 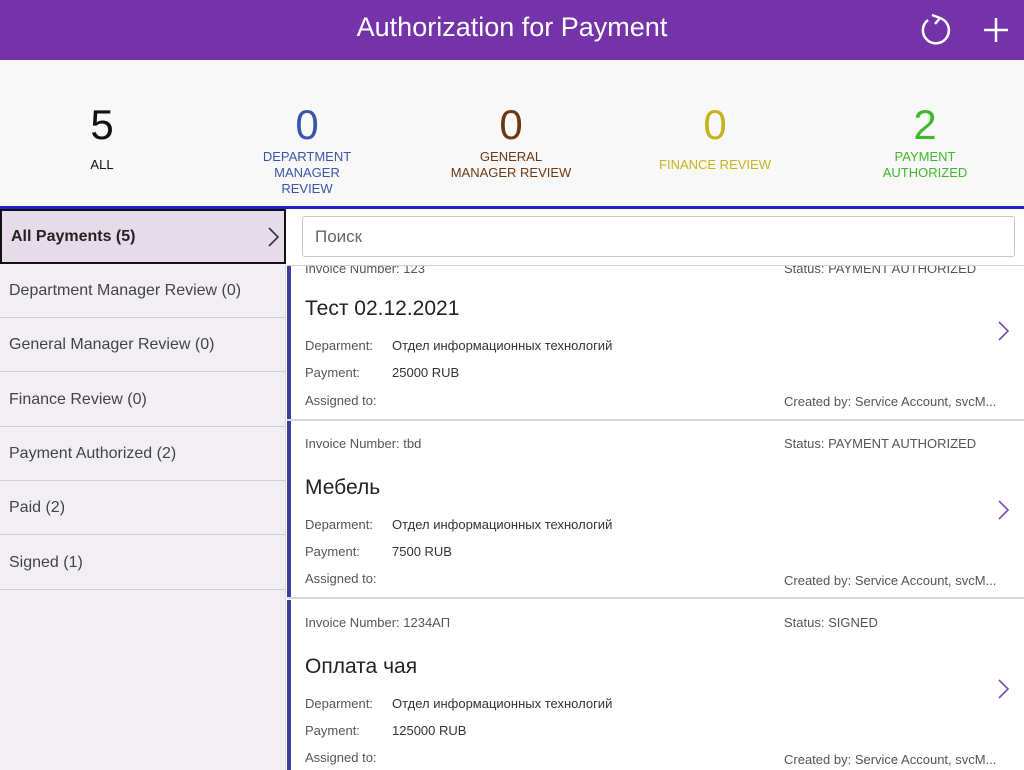 I want to click on stat-all: 5 ALL, so click(x=102, y=136).